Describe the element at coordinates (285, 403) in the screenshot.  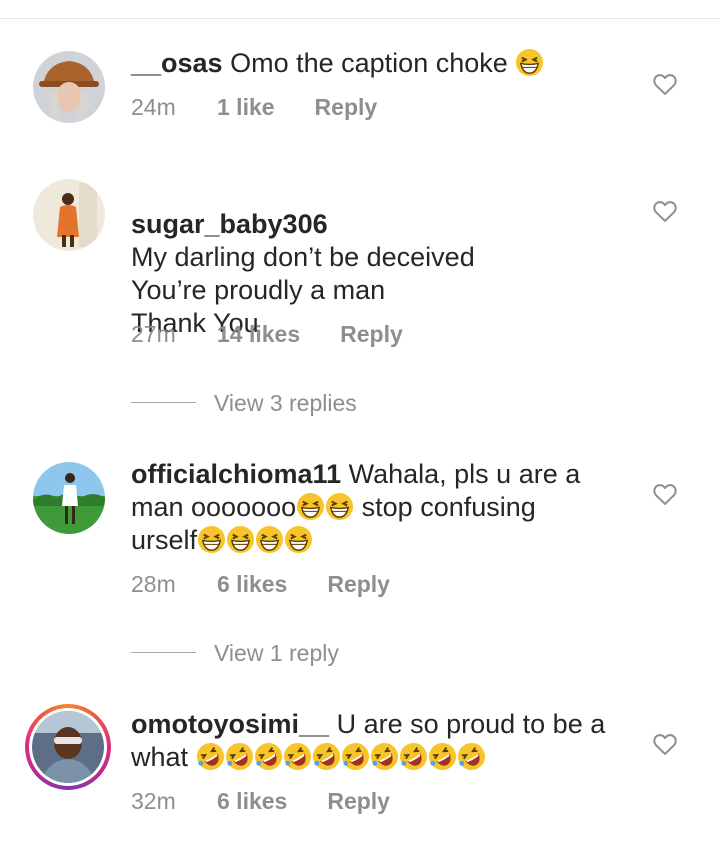
I see `view-replies-label: View 3 replies` at that location.